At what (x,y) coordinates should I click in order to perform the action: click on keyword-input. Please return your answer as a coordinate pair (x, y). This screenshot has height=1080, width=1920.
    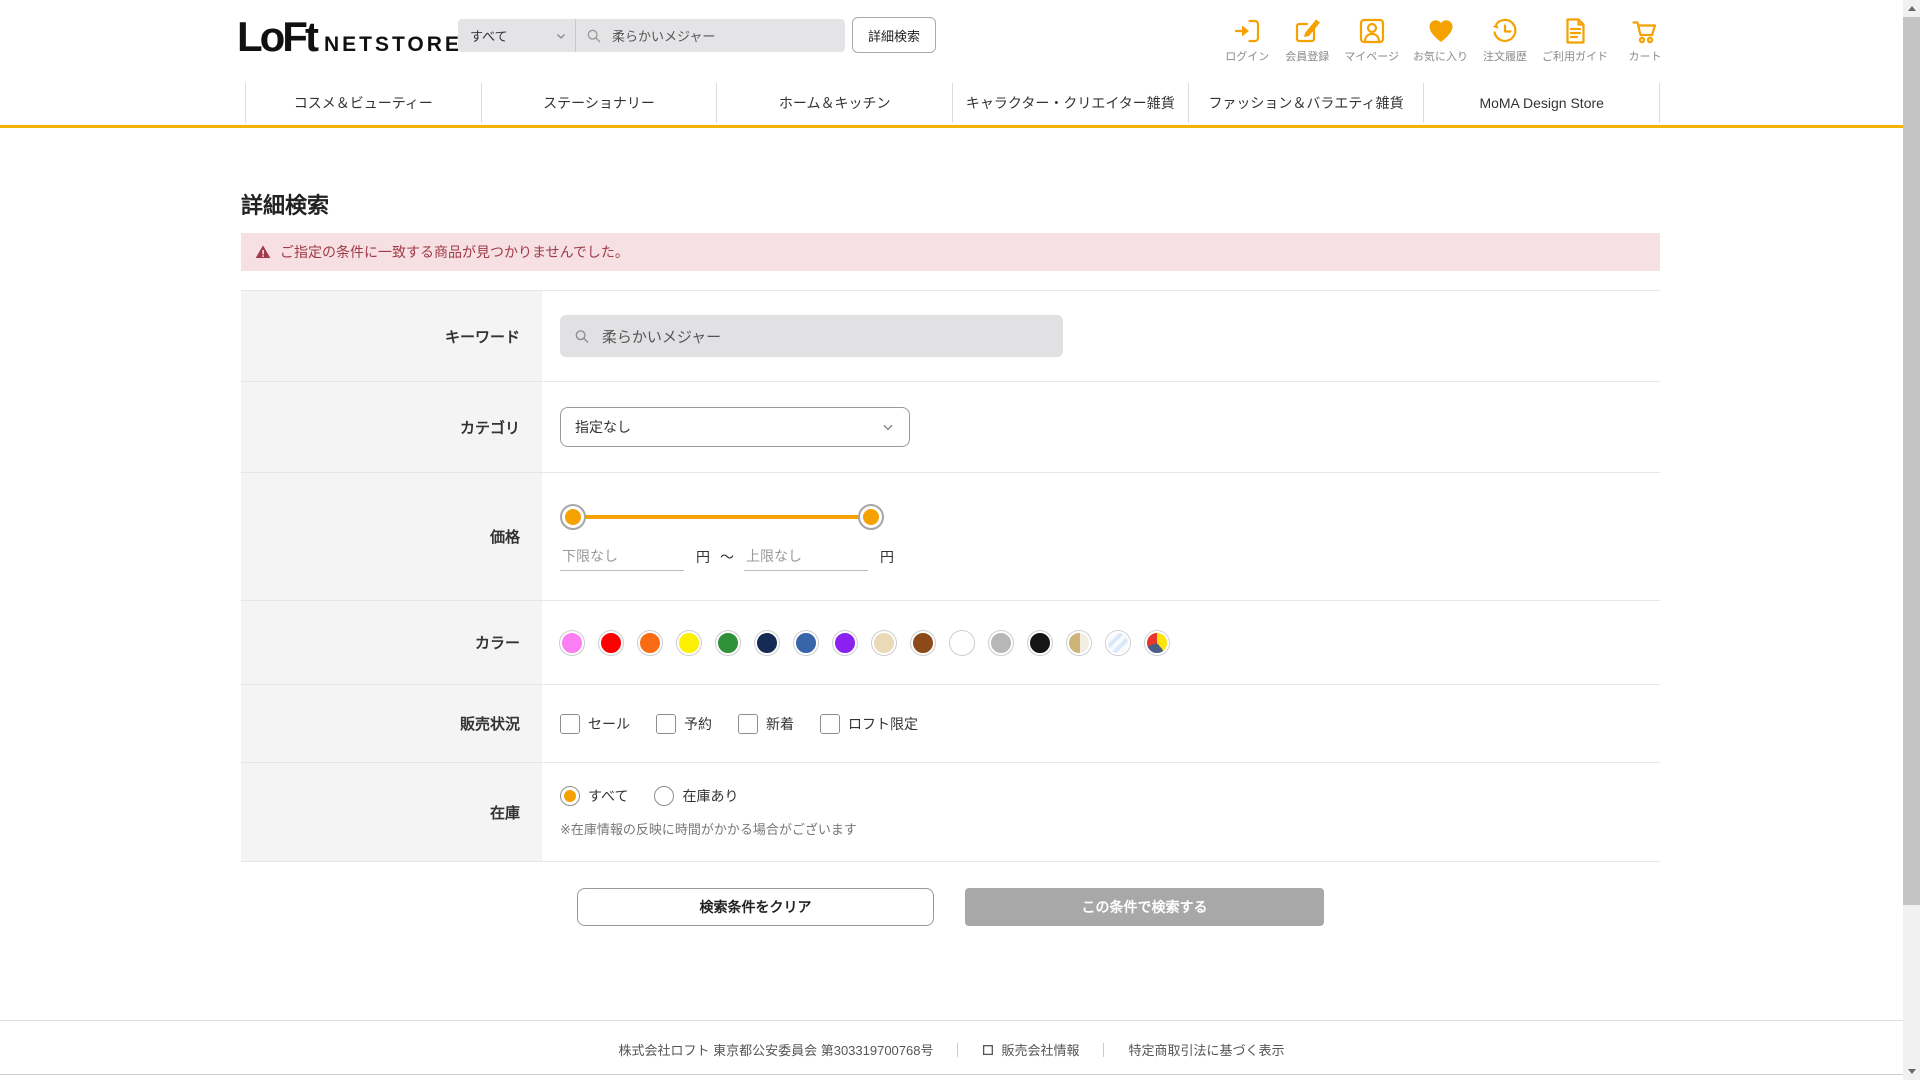
    Looking at the image, I should click on (824, 336).